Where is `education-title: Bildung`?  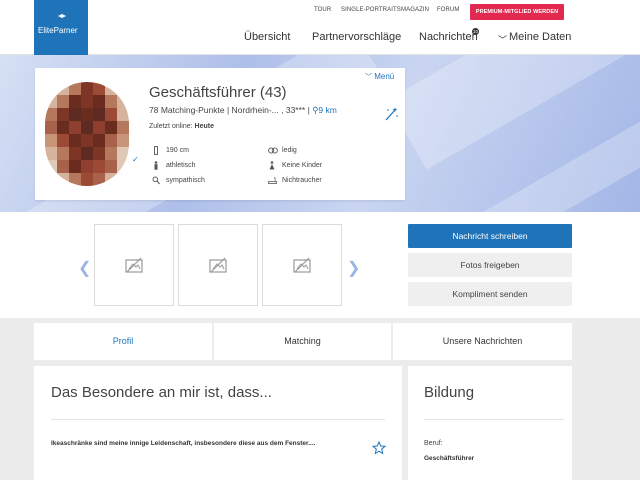
education-title: Bildung is located at coordinates (449, 392).